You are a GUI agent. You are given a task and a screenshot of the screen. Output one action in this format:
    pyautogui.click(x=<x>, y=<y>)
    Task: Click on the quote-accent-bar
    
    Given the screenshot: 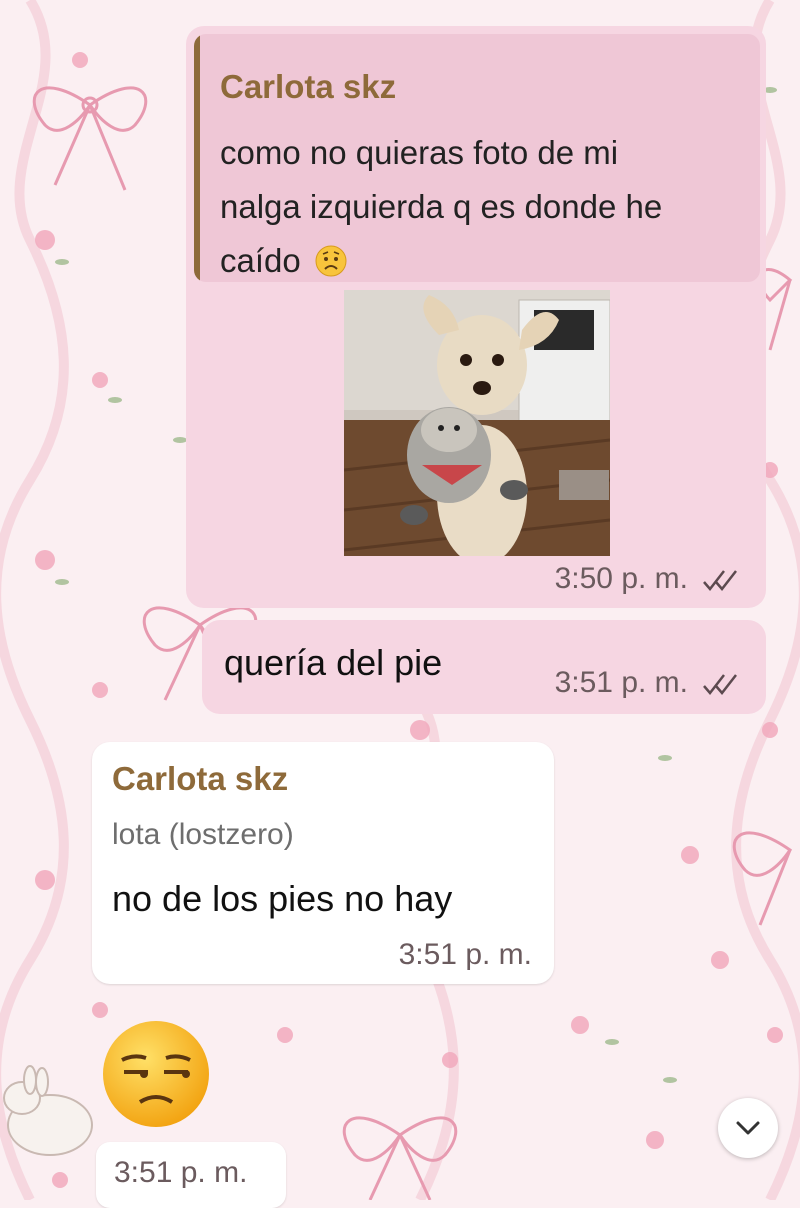 What is the action you would take?
    pyautogui.click(x=197, y=158)
    